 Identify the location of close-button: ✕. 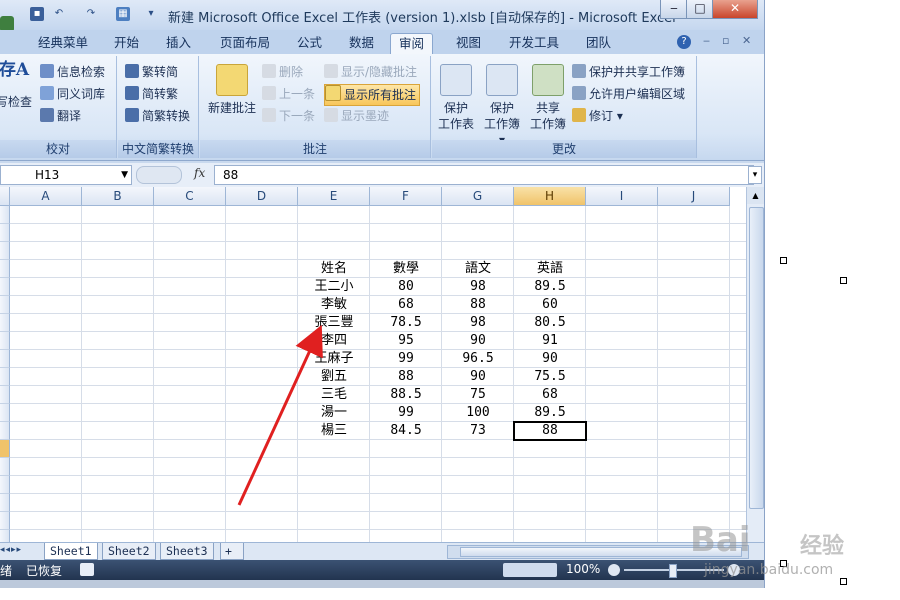
(735, 9).